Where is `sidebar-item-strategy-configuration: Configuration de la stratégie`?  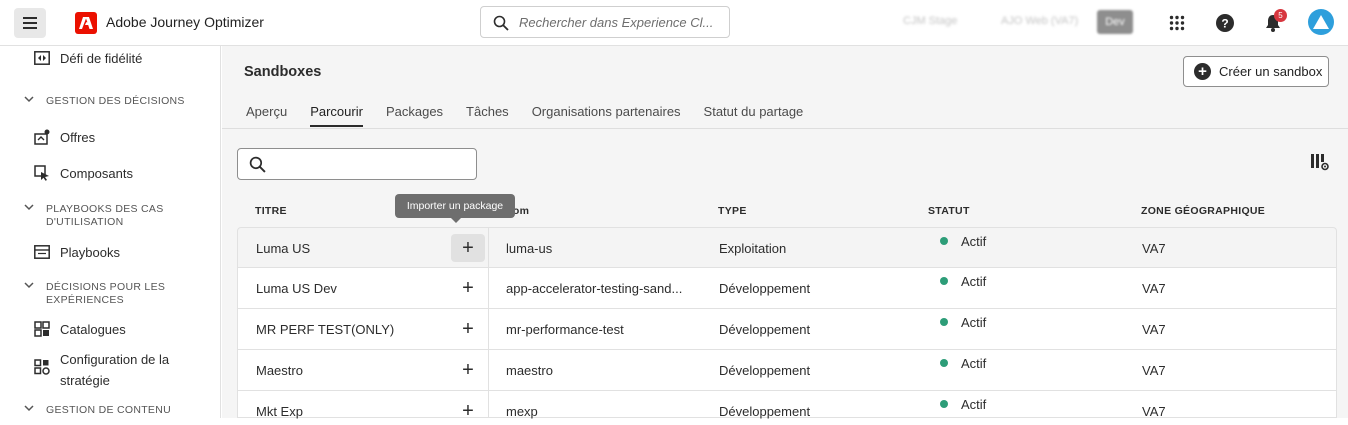
sidebar-item-strategy-configuration: Configuration de la stratégie is located at coordinates (101, 370).